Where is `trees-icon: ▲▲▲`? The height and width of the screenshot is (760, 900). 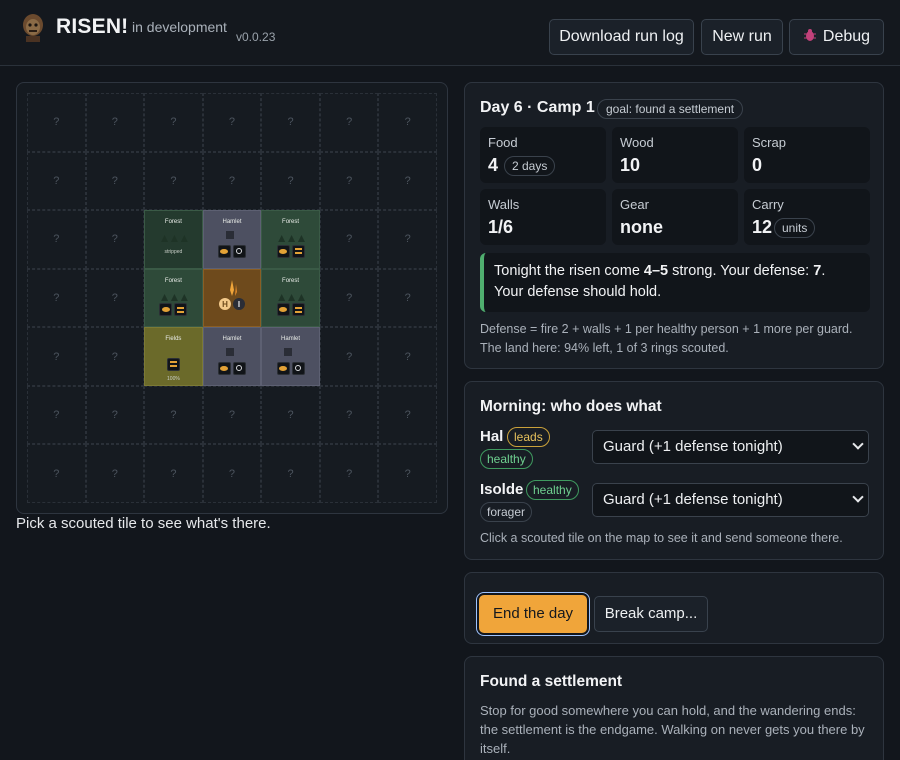 trees-icon: ▲▲▲ is located at coordinates (174, 238).